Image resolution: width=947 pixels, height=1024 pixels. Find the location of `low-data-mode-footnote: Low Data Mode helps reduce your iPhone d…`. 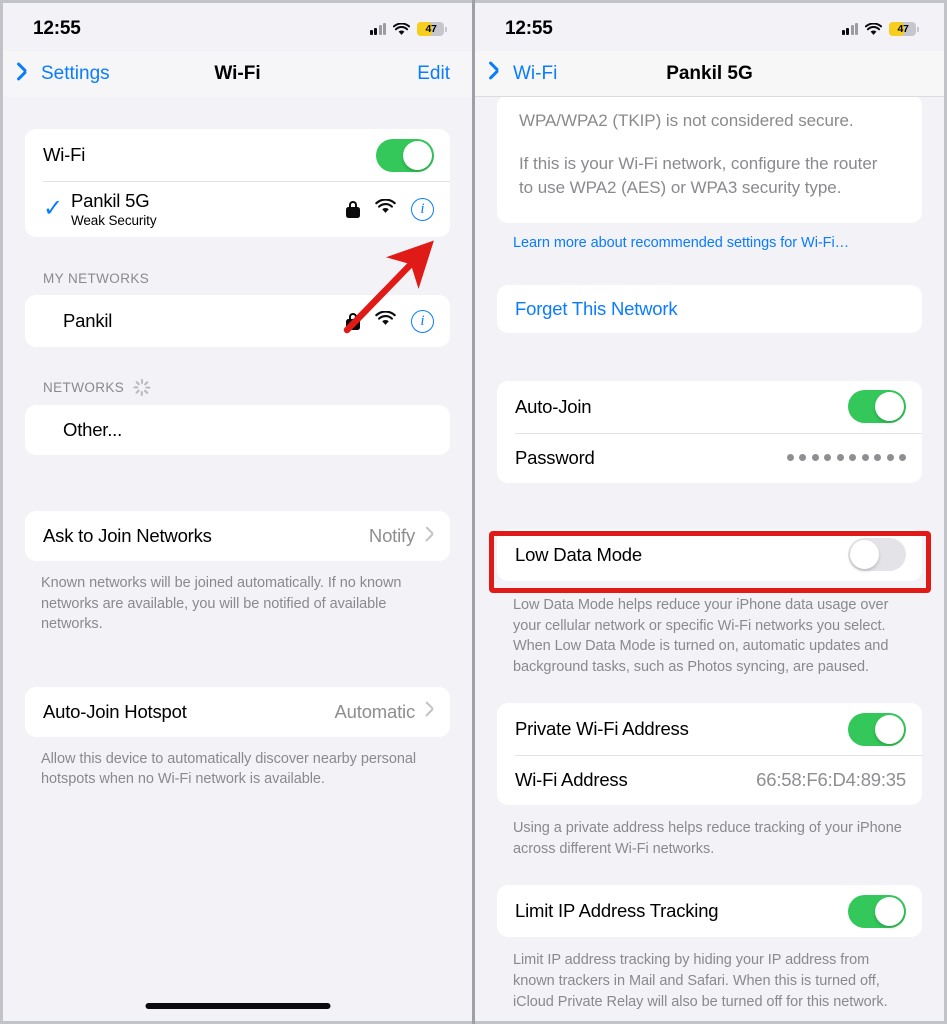

low-data-mode-footnote: Low Data Mode helps reduce your iPhone d… is located at coordinates (701, 635).